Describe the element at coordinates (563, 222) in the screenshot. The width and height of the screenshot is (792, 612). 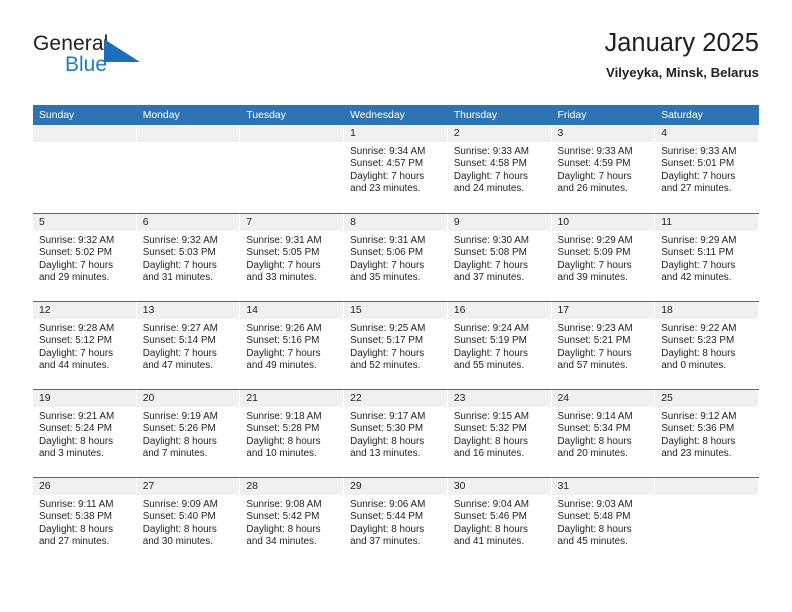
I see `day-number: 10` at that location.